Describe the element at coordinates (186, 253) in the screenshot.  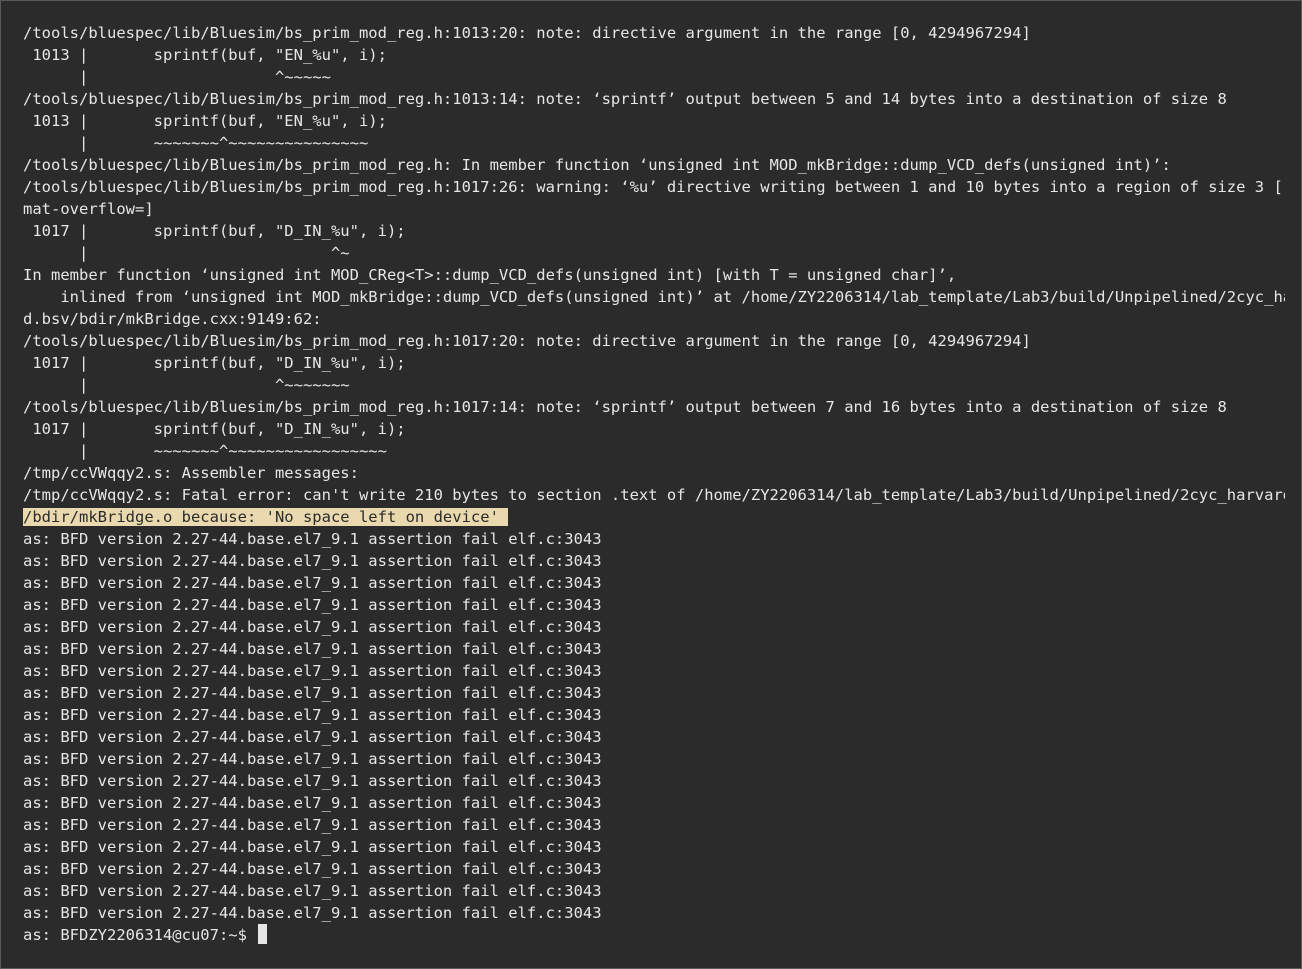
I see `line-text: | ^~` at that location.